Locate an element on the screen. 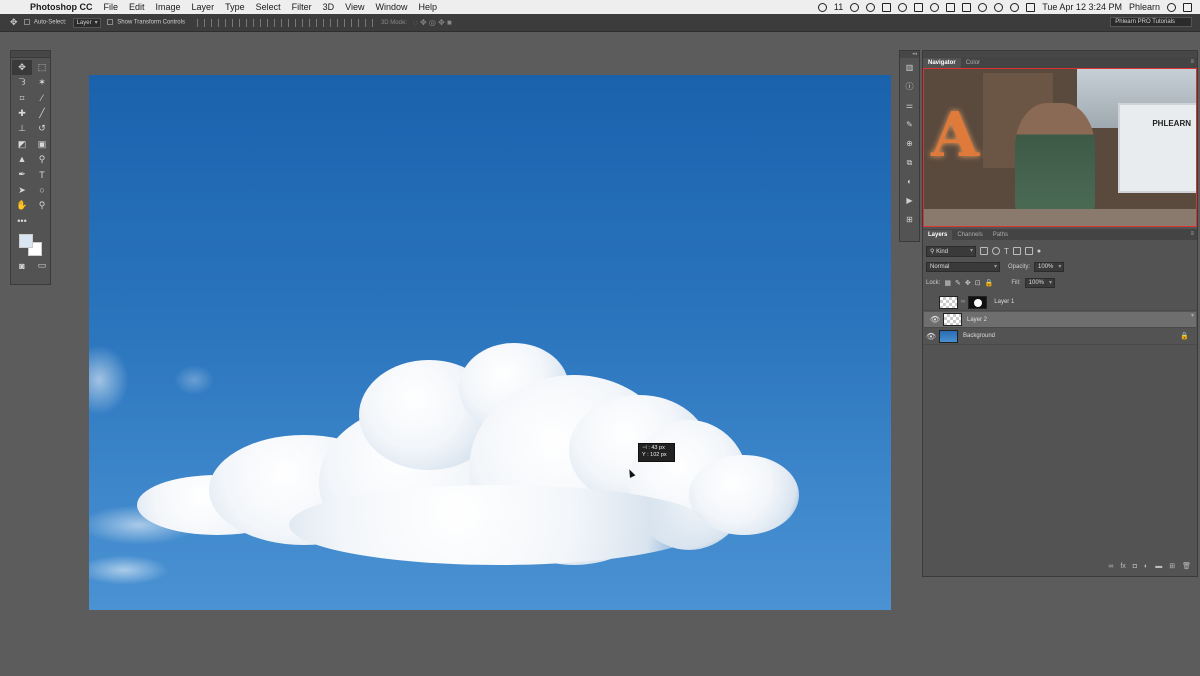 The width and height of the screenshot is (1200, 676). menu-image: Image is located at coordinates (168, 7).